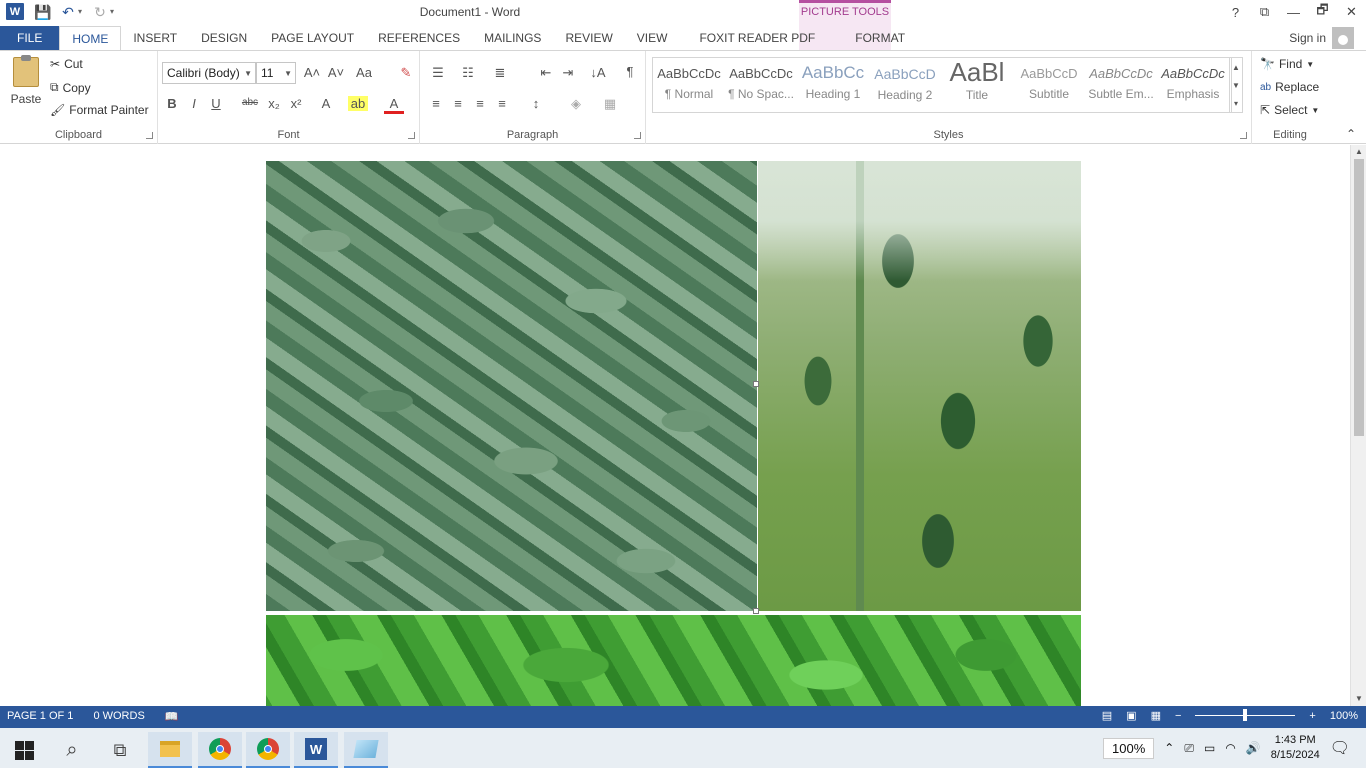  What do you see at coordinates (637, 135) in the screenshot?
I see `paragraph-launcher-icon` at bounding box center [637, 135].